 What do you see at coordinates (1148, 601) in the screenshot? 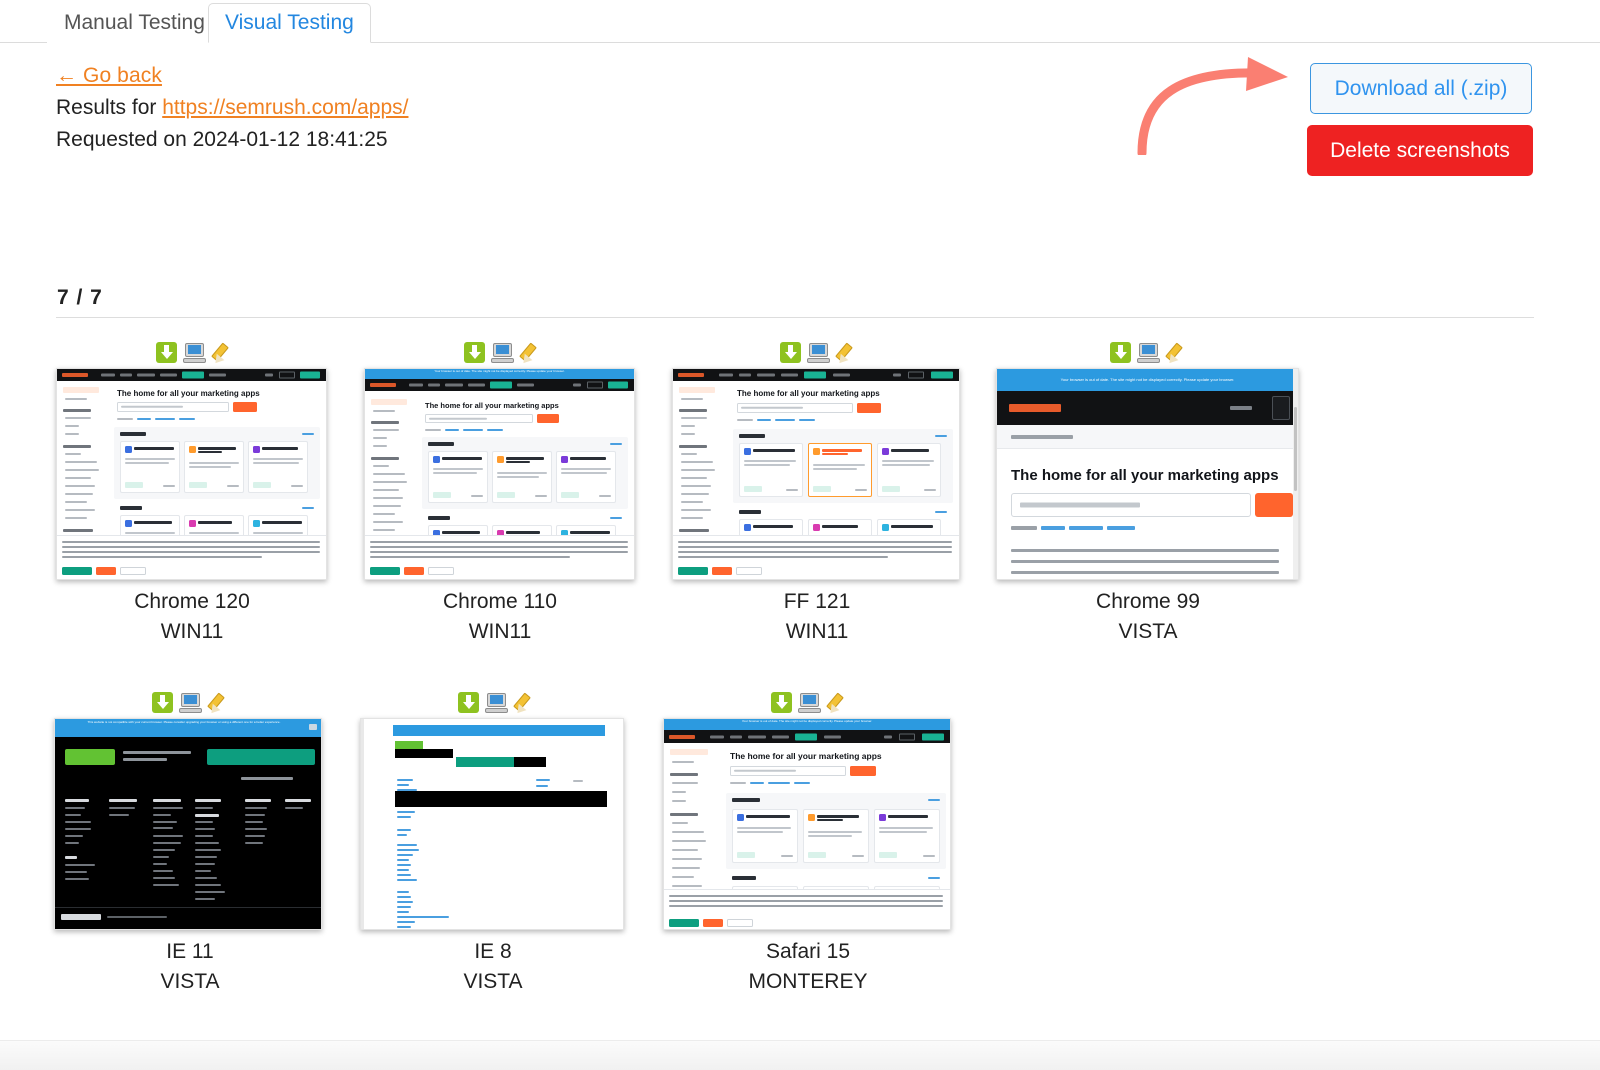
I see `thumbnail-browser-label: Chrome 99` at bounding box center [1148, 601].